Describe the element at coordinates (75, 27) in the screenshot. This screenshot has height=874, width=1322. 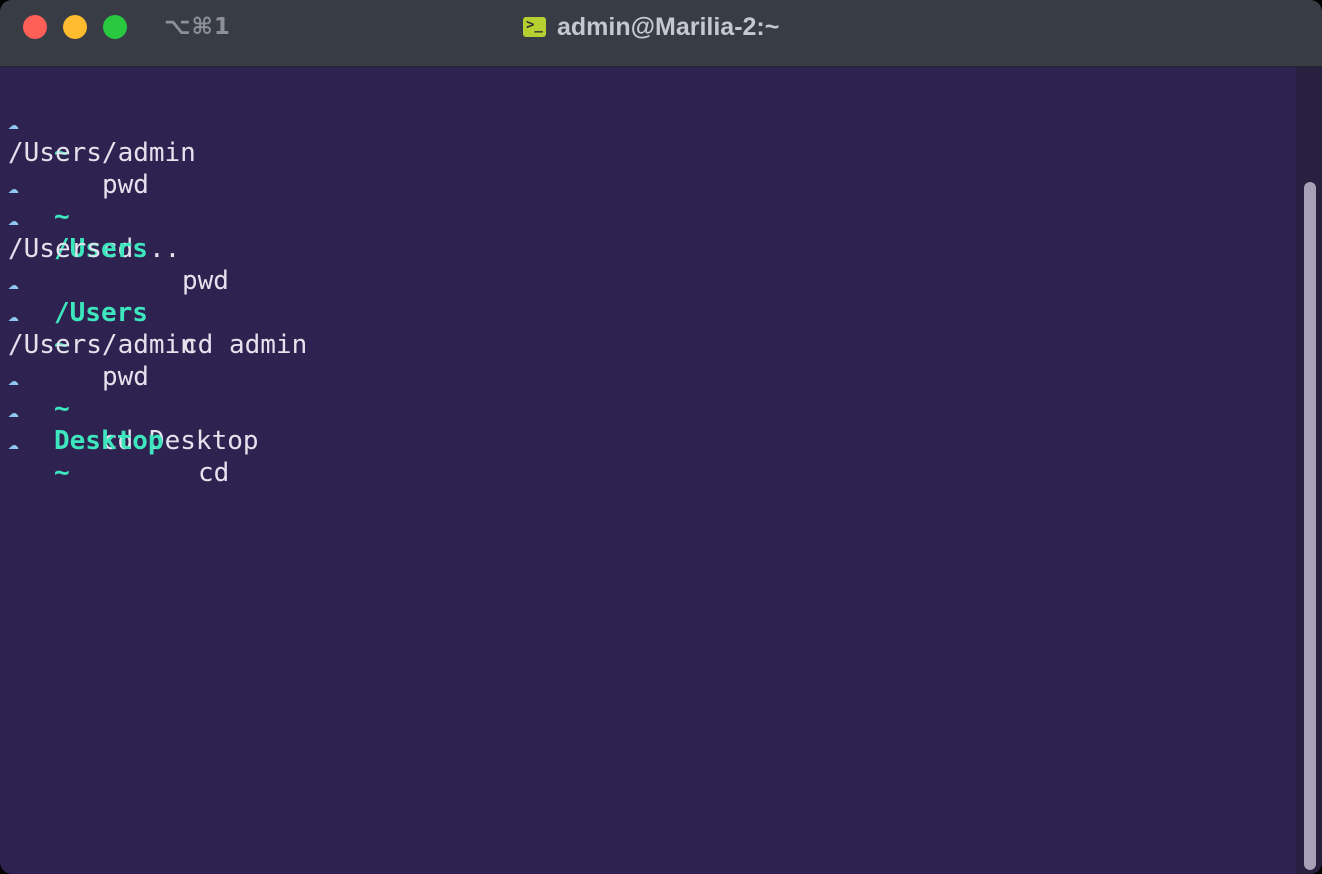
I see `minimize-window-button` at that location.